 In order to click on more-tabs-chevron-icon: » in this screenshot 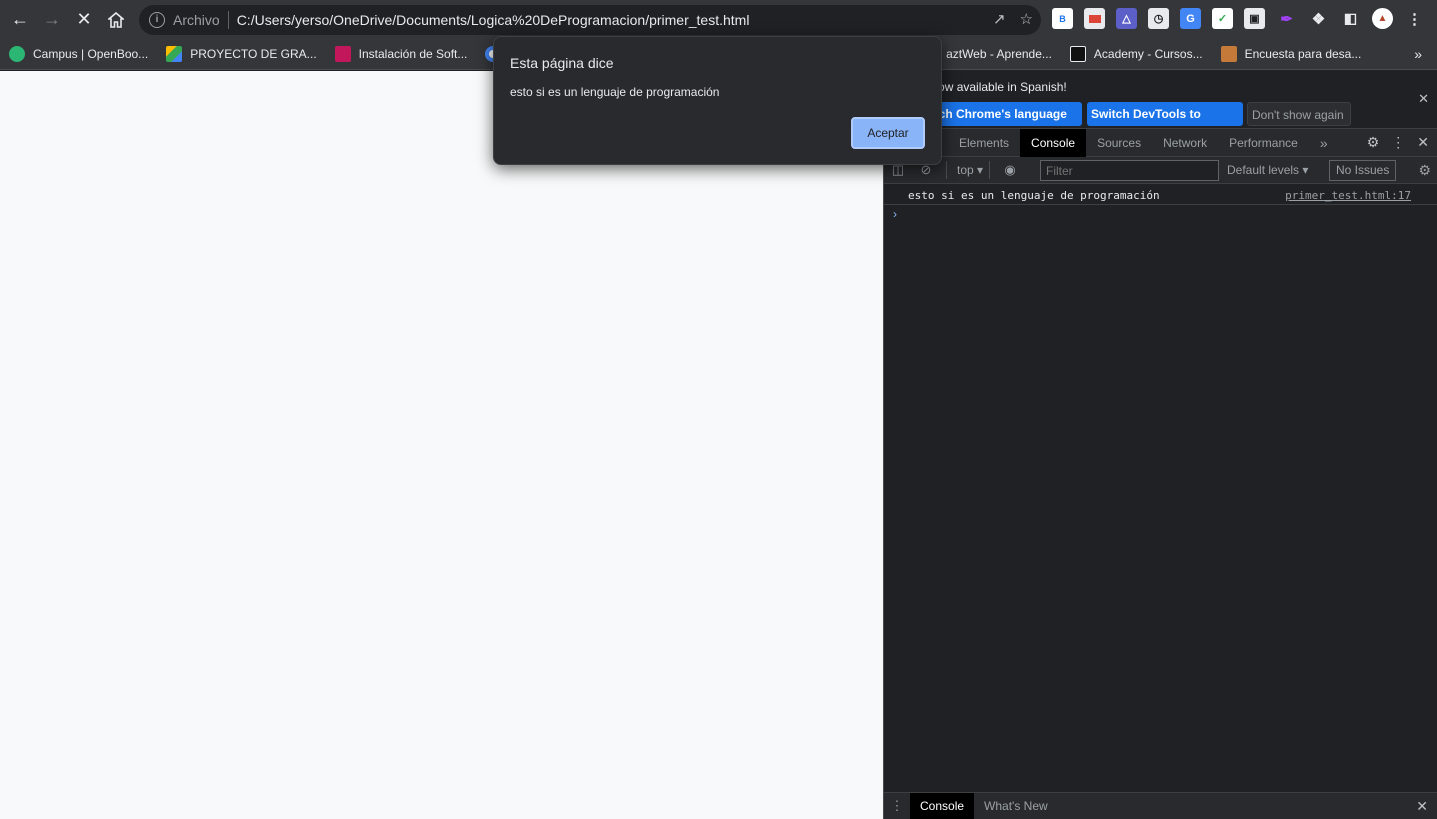, I will do `click(1324, 143)`.